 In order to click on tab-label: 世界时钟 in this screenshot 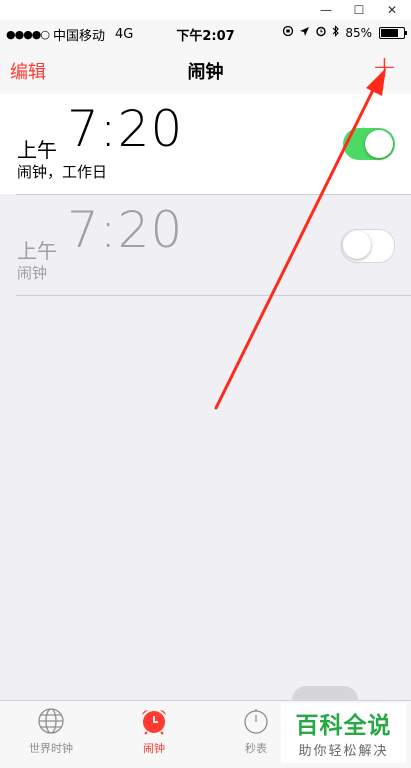, I will do `click(51, 748)`.